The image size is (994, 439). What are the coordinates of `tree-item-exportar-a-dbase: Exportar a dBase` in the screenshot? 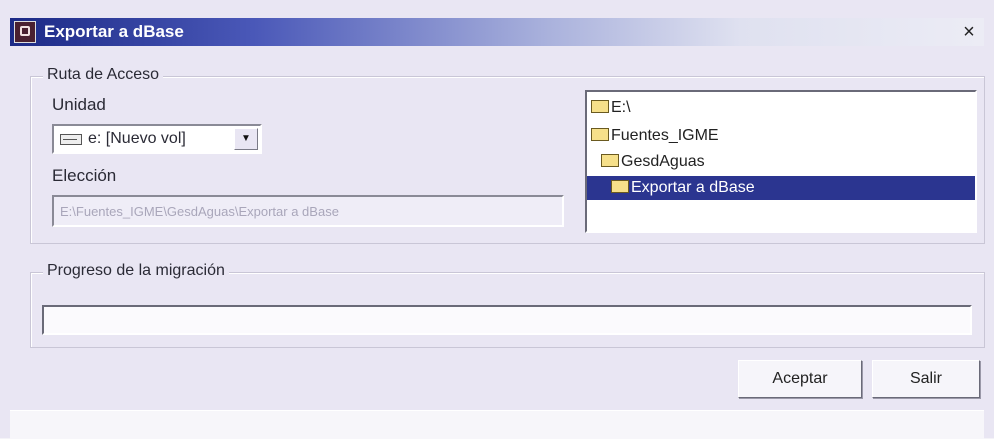 It's located at (781, 188).